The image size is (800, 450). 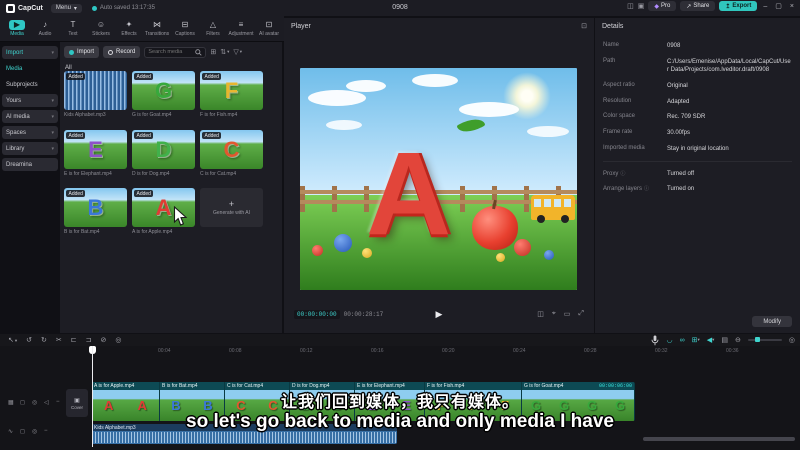 I want to click on menu-button: Menu ▾, so click(x=66, y=8).